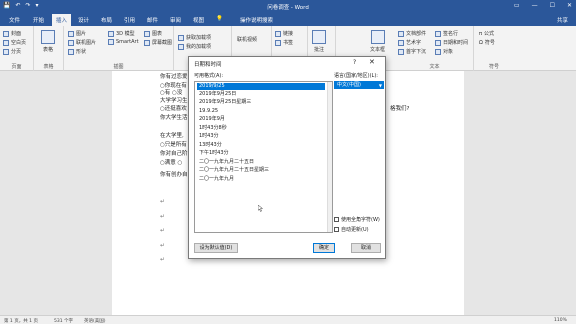 Image resolution: width=576 pixels, height=324 pixels. Describe the element at coordinates (198, 20) in the screenshot. I see `tab-view: 视图` at that location.